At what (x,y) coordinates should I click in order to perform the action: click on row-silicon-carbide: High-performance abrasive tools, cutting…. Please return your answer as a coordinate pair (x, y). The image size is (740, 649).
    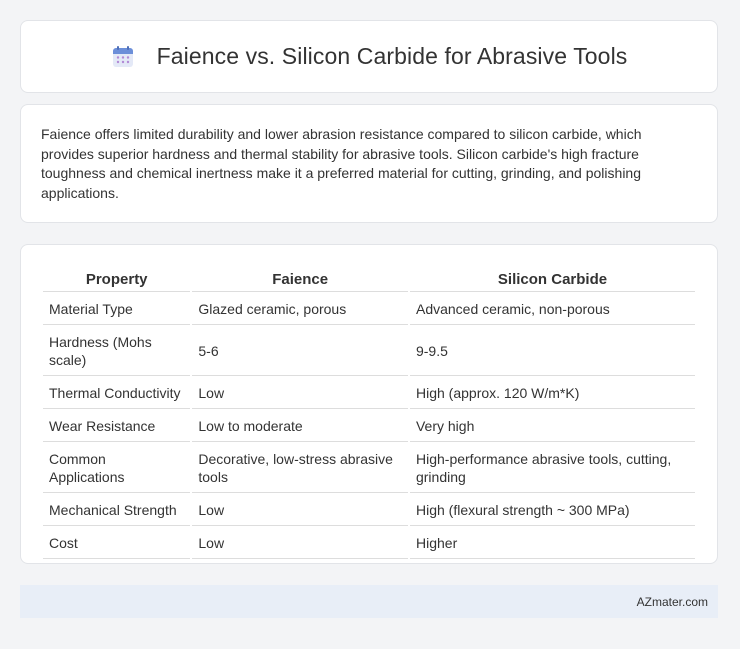
    Looking at the image, I should click on (552, 468).